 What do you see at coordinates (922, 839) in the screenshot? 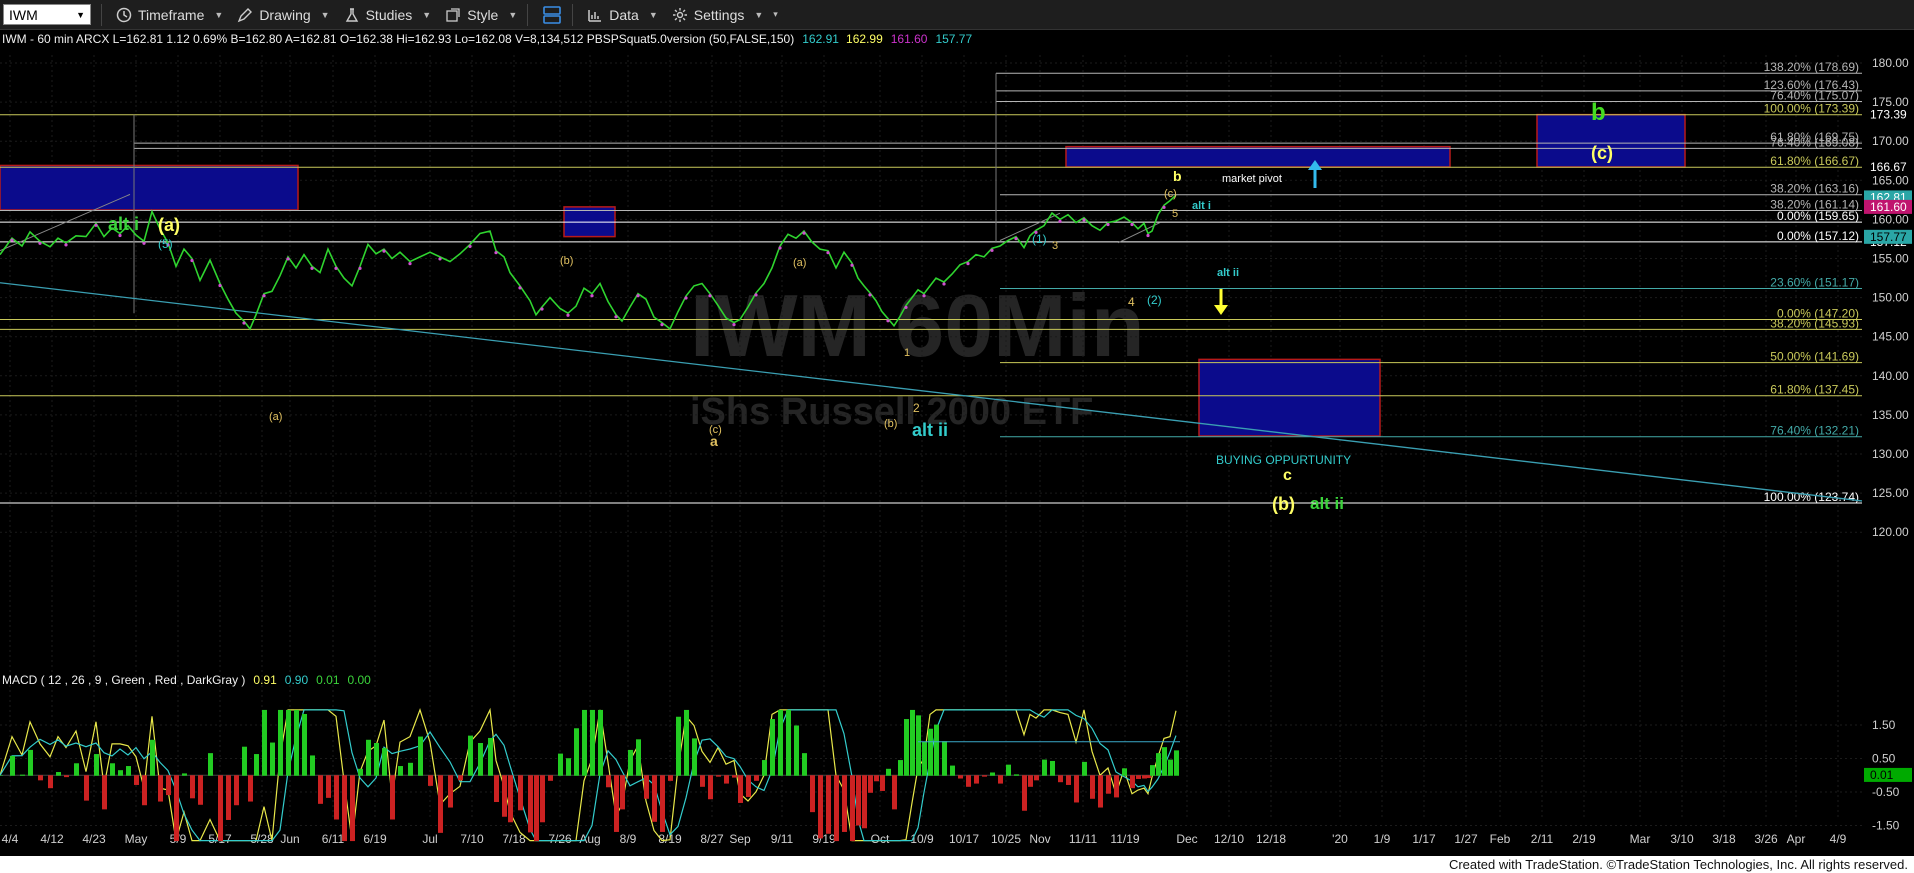
I see `x-tick-label: 10/9` at bounding box center [922, 839].